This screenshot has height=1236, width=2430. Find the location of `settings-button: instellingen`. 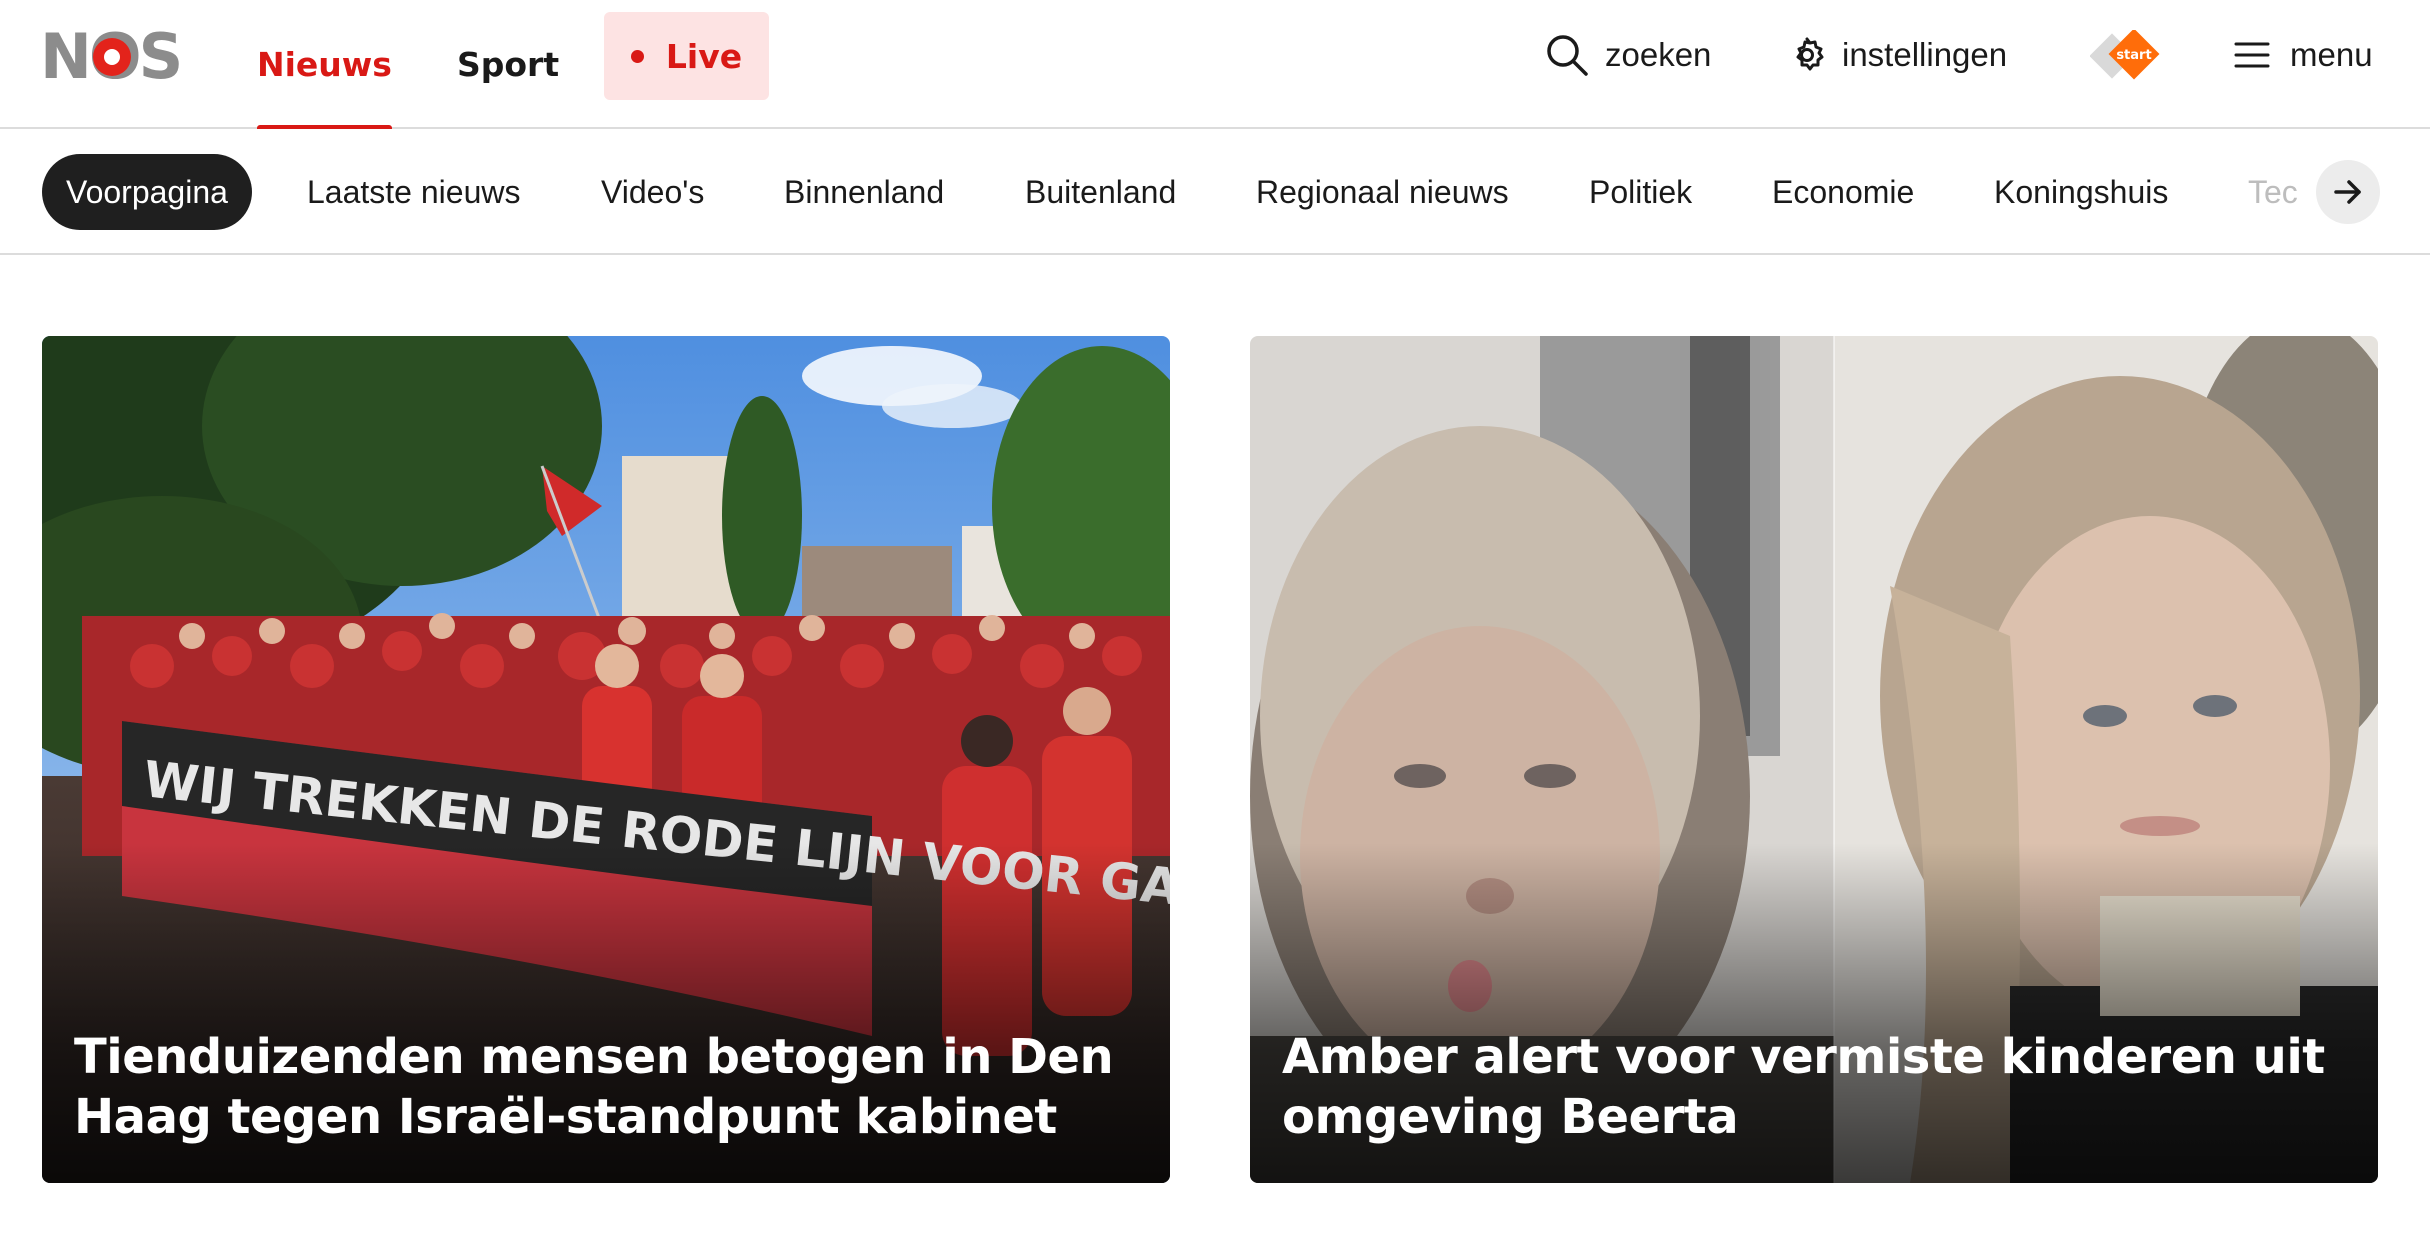

settings-button: instellingen is located at coordinates (1897, 55).